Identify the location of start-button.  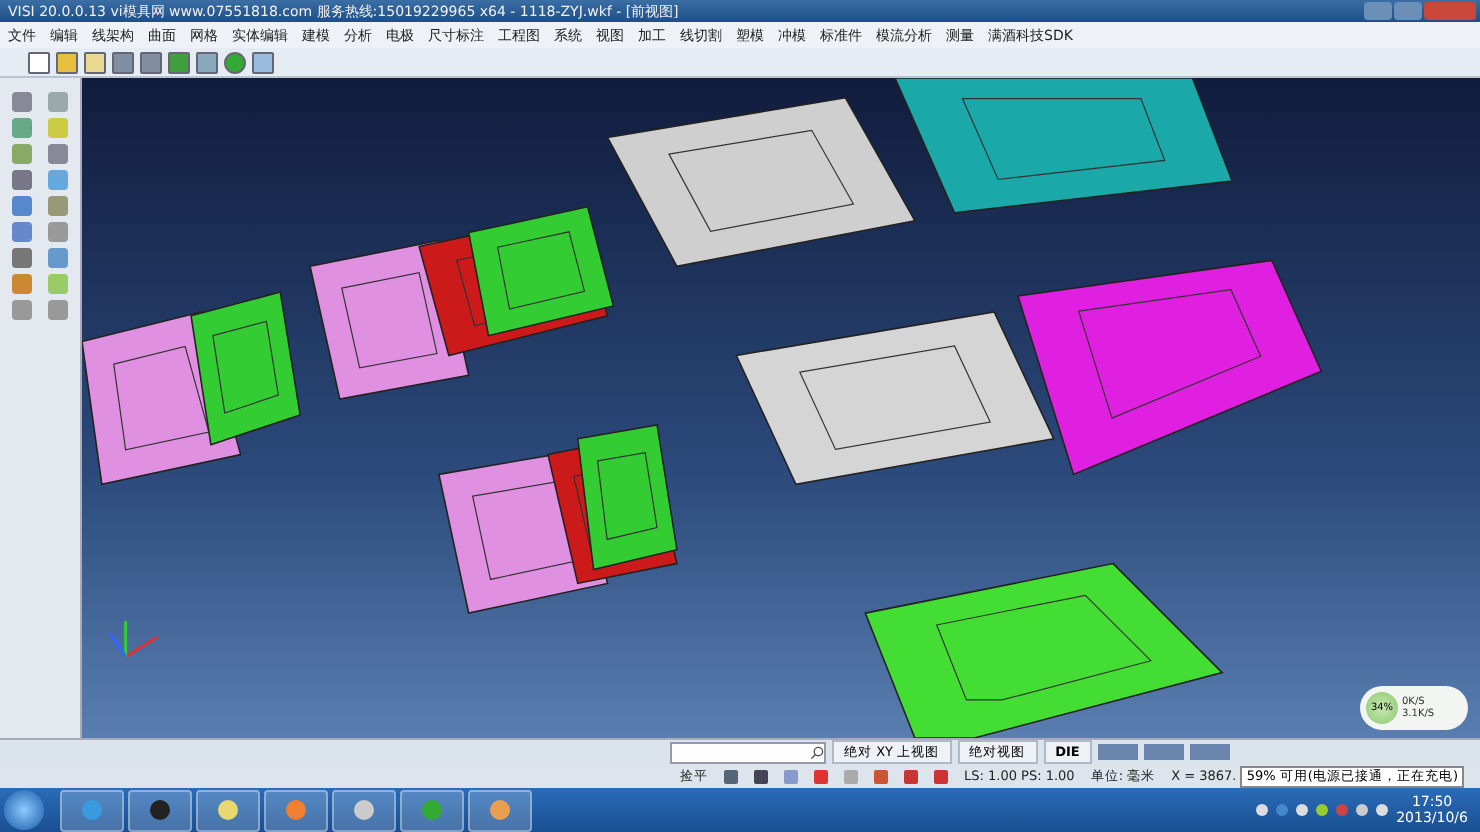
(24, 810).